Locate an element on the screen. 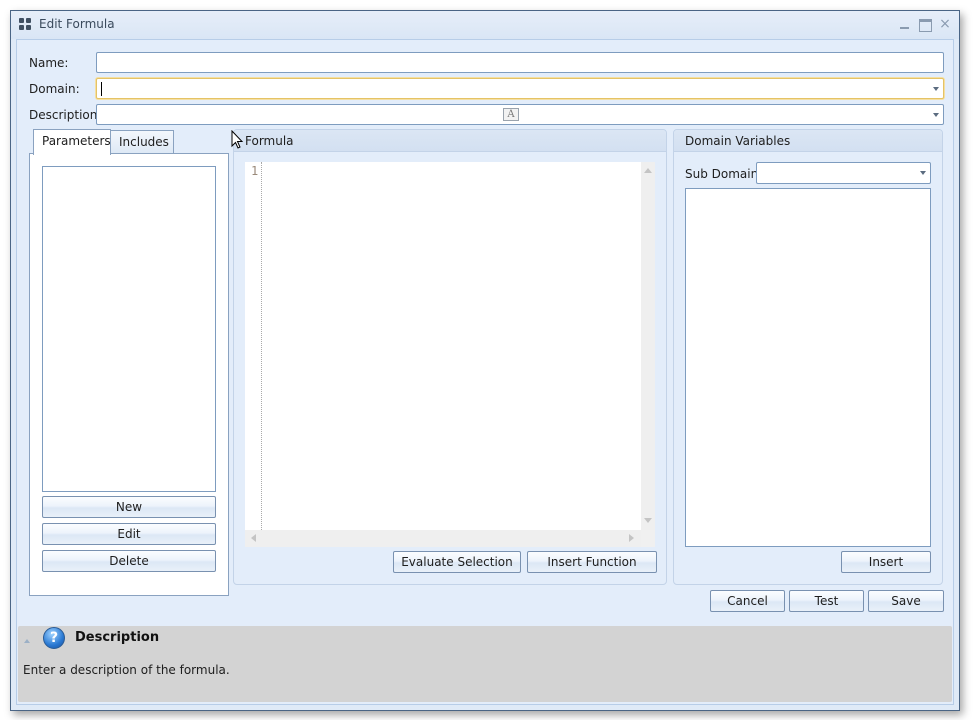 The width and height of the screenshot is (975, 720). description-pane-text: Enter a description of the formula. is located at coordinates (126, 670).